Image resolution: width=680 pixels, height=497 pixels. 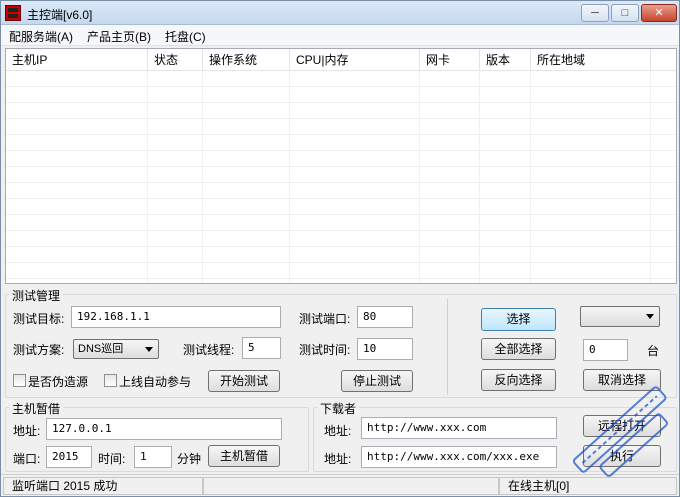 What do you see at coordinates (261, 348) in the screenshot?
I see `test-threads-input: 5` at bounding box center [261, 348].